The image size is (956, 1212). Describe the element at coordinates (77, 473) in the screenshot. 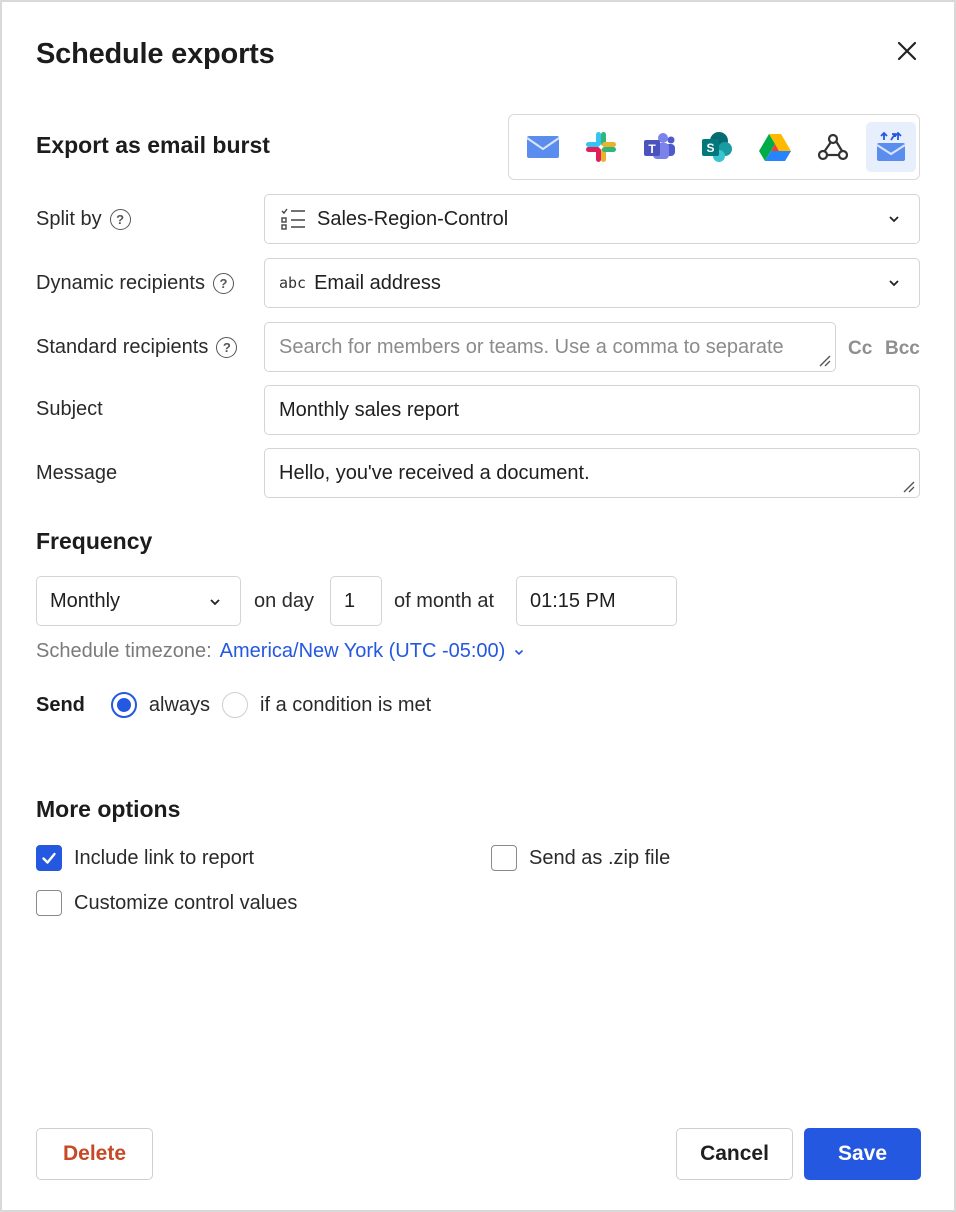

I see `message-label: Message` at that location.